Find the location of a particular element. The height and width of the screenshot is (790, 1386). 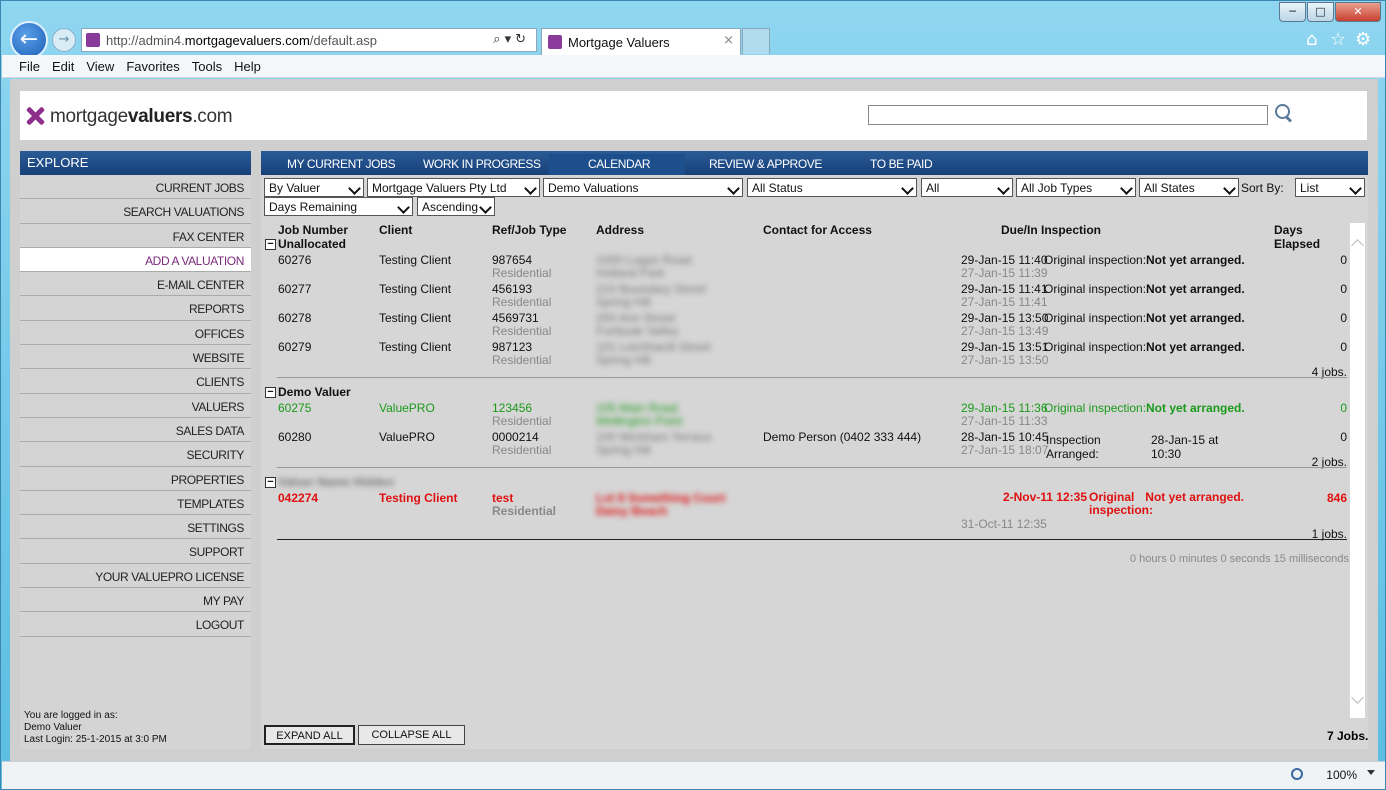

tab-to-be-paid: TO BE PAID is located at coordinates (901, 164).